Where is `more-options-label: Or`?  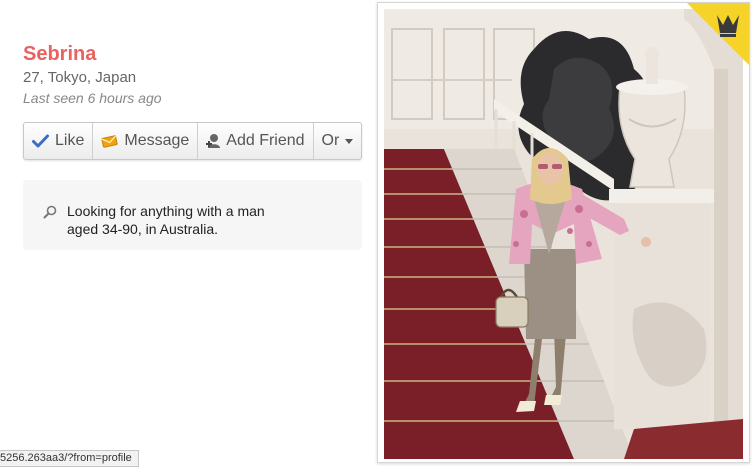
more-options-label: Or is located at coordinates (330, 140).